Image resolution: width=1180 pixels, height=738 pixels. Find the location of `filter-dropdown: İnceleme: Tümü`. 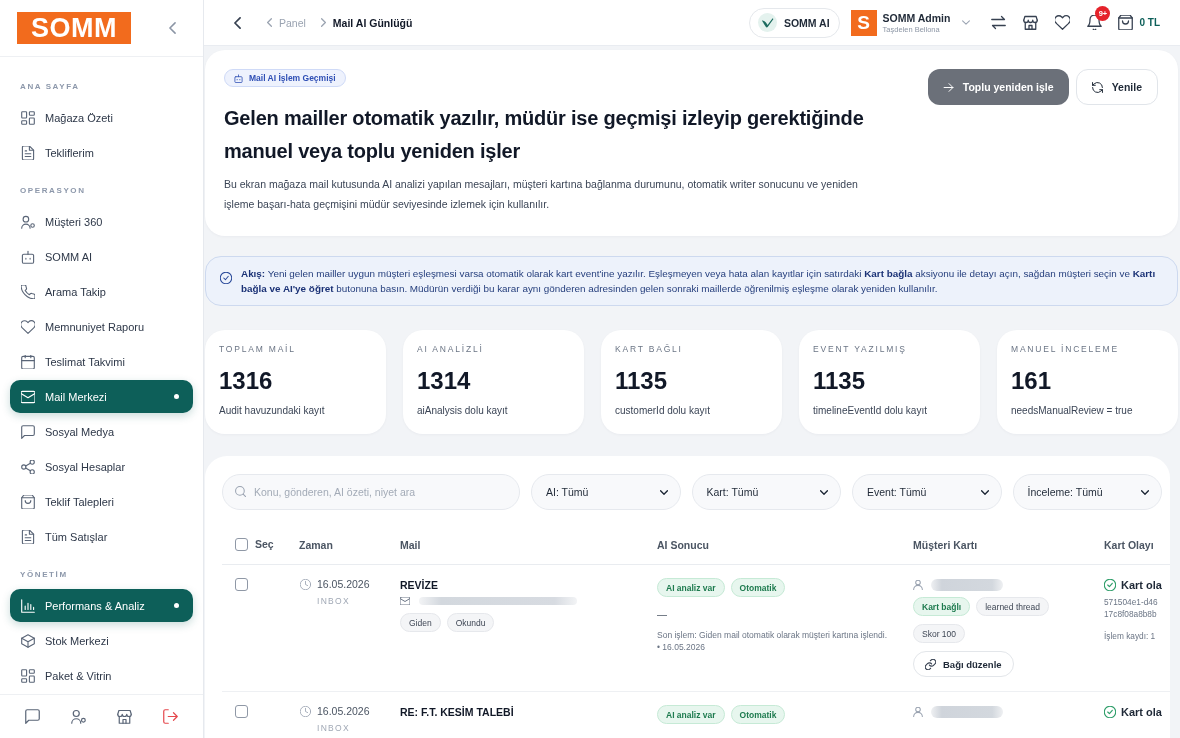

filter-dropdown: İnceleme: Tümü is located at coordinates (1087, 492).